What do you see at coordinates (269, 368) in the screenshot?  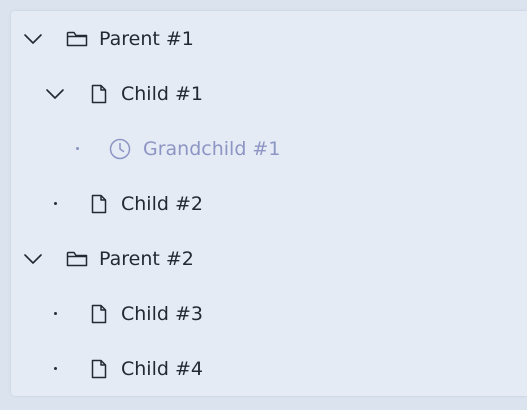 I see `tree-node-child-4: Child #4` at bounding box center [269, 368].